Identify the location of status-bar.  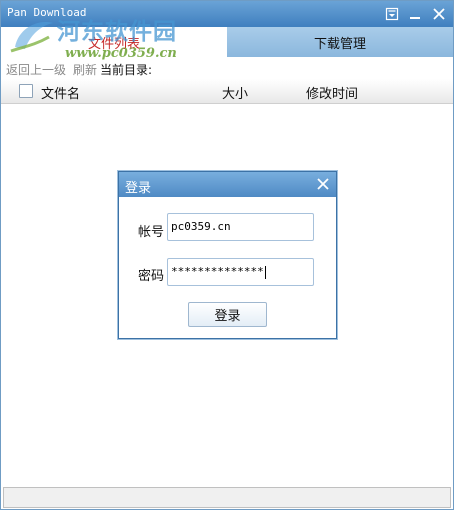
(227, 497).